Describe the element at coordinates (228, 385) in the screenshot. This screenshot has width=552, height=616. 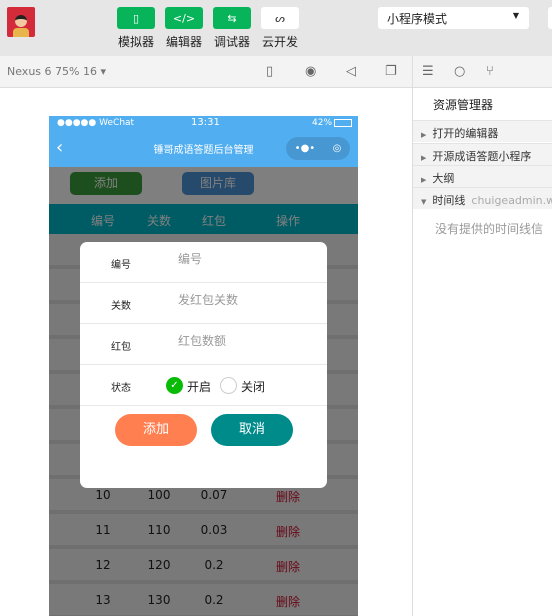
I see `radio-off` at that location.